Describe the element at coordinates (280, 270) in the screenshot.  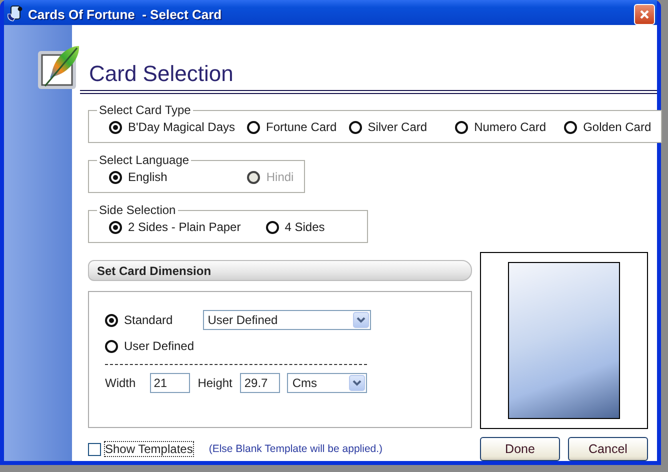
I see `section-header: Set Card Dimension` at that location.